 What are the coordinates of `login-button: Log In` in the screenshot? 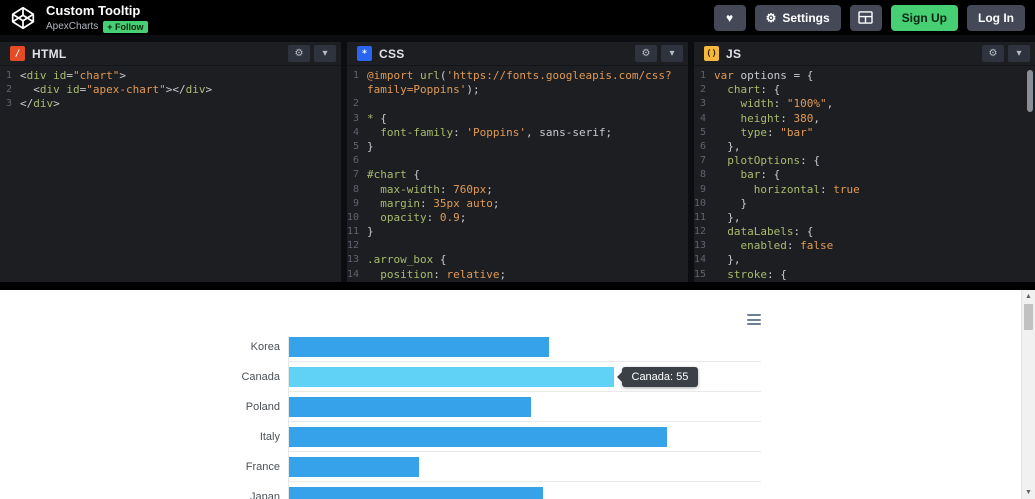 It's located at (996, 17).